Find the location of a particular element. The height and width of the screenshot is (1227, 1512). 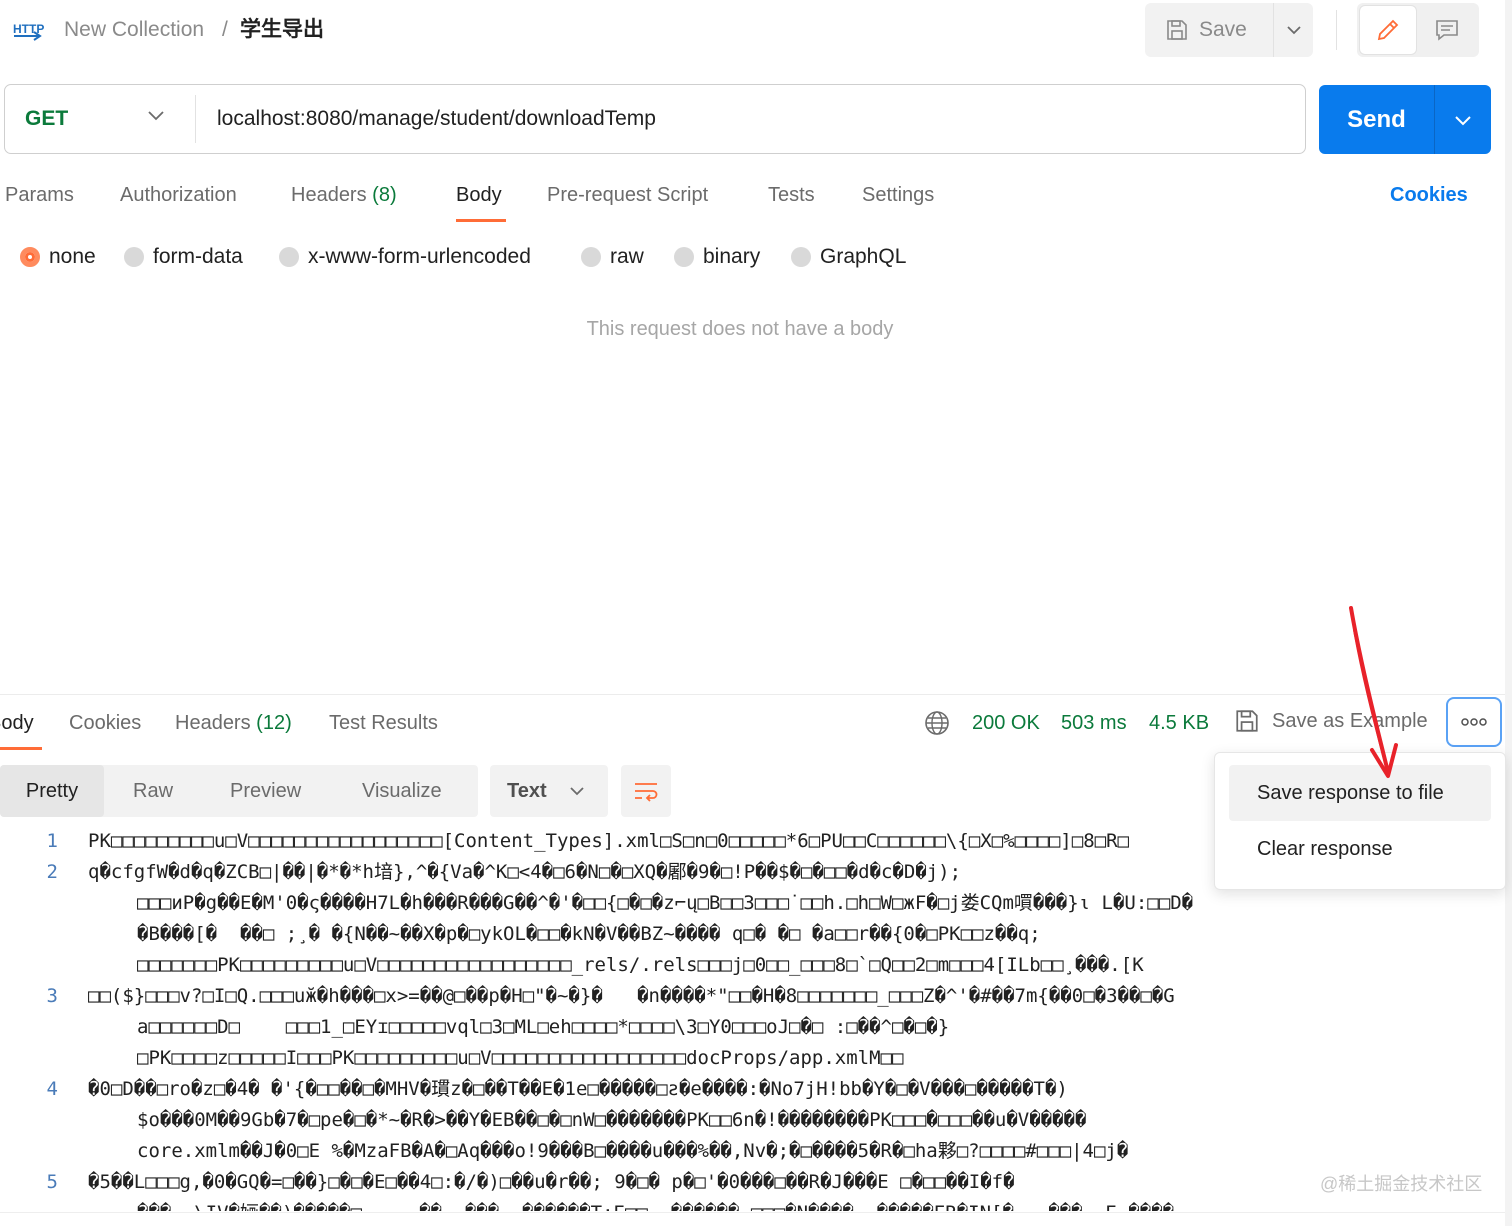

tab-headers: Headers (8) is located at coordinates (344, 195).